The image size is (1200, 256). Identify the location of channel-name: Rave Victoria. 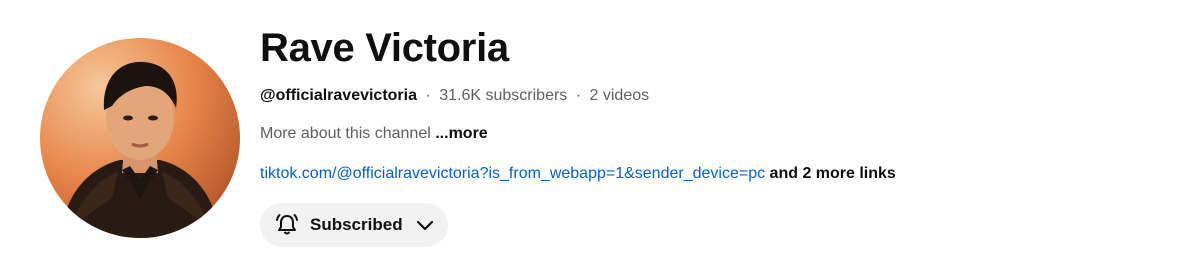
(384, 48).